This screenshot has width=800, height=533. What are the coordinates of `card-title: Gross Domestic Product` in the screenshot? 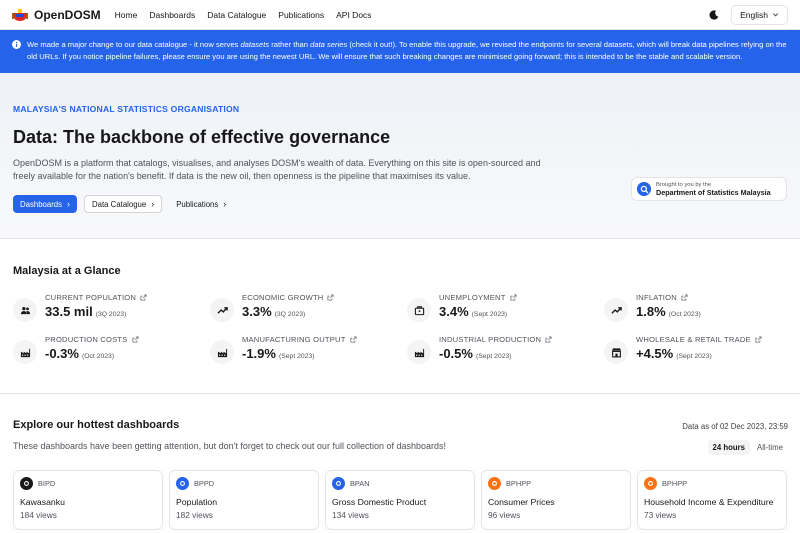 It's located at (379, 502).